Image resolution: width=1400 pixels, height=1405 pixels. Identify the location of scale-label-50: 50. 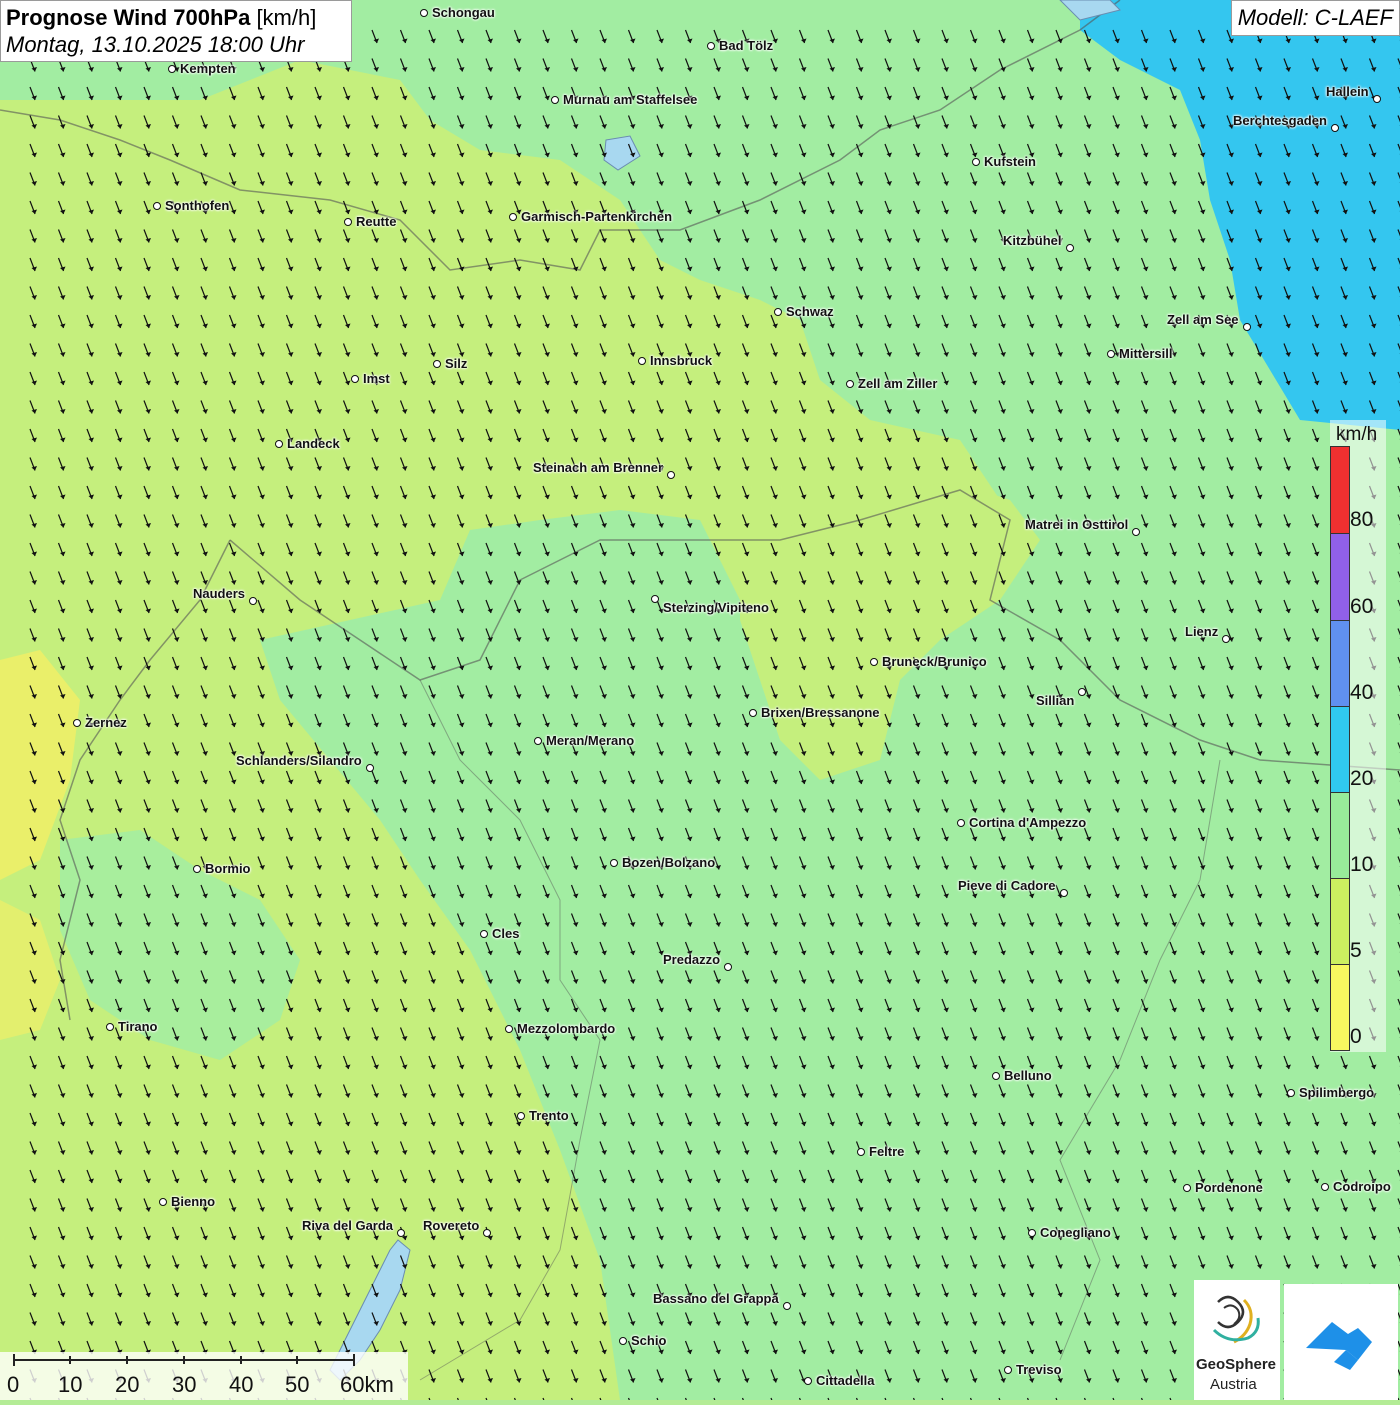
(297, 1384).